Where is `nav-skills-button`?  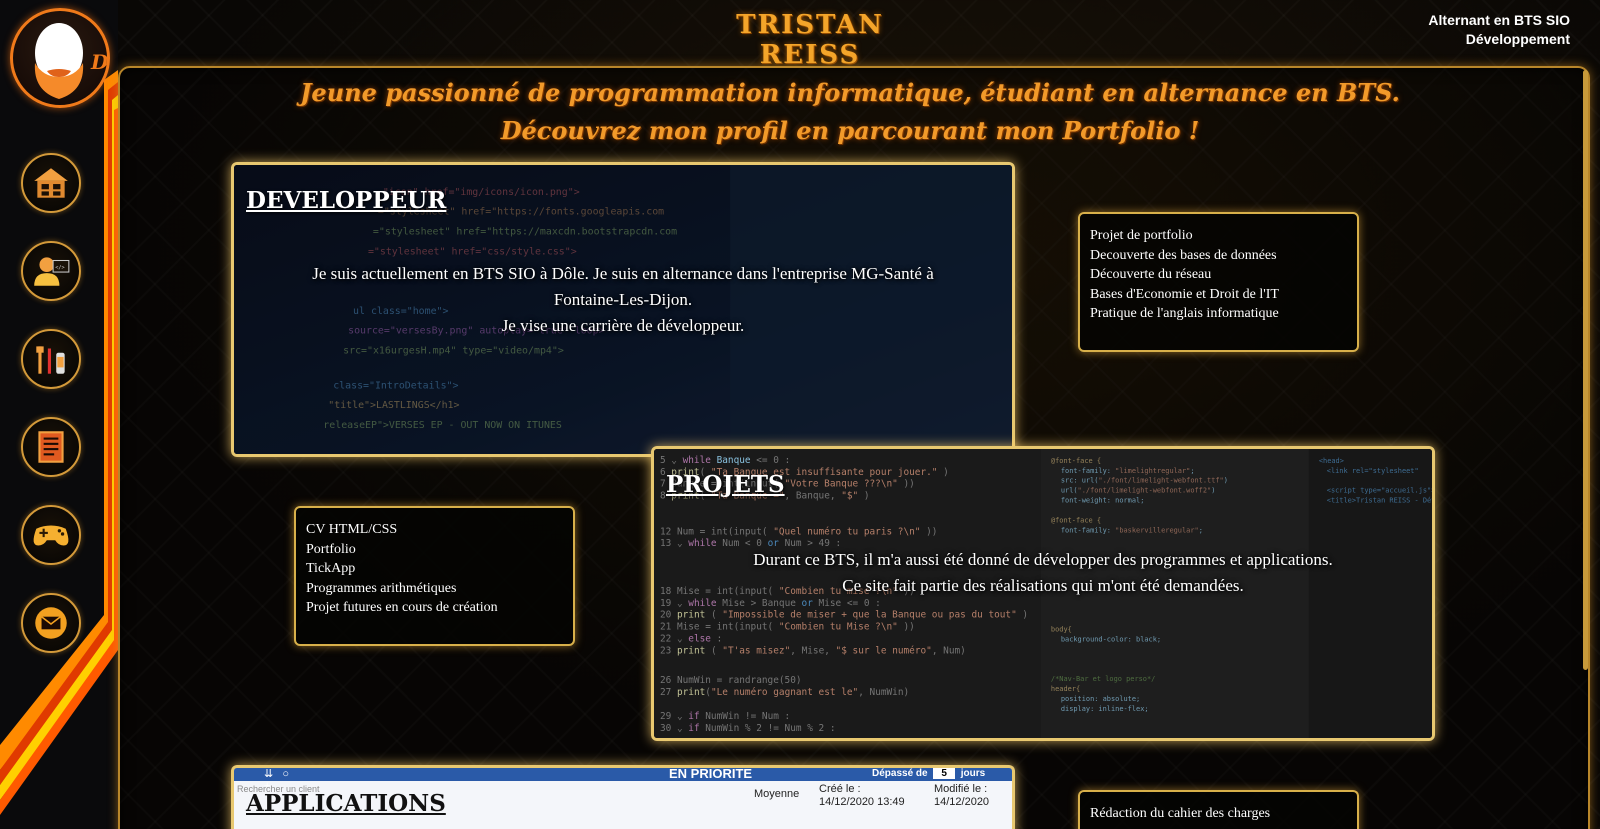 nav-skills-button is located at coordinates (51, 359).